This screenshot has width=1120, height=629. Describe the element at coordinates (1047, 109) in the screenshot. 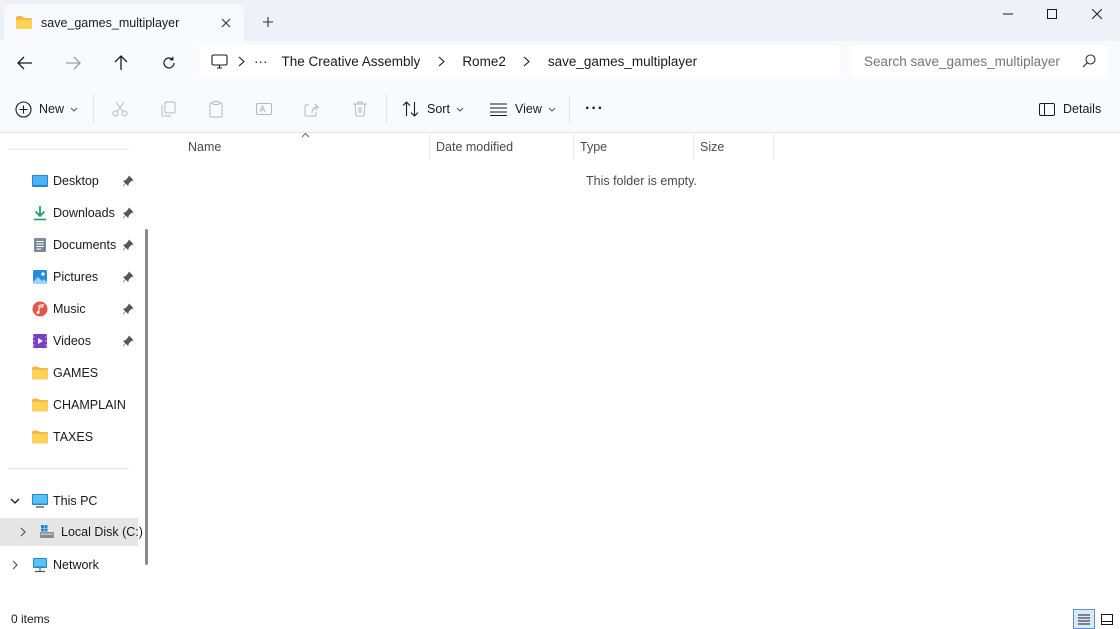

I see `details-pane-icon` at that location.